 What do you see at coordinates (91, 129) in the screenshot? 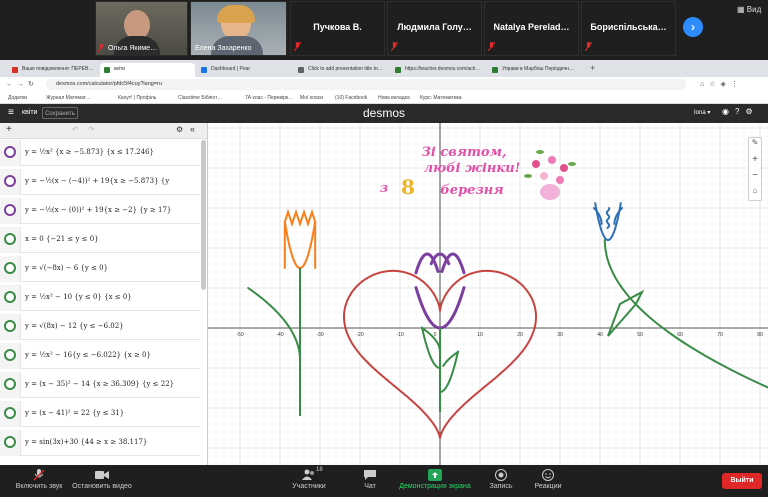
I see `redo-icon: ↷` at bounding box center [91, 129].